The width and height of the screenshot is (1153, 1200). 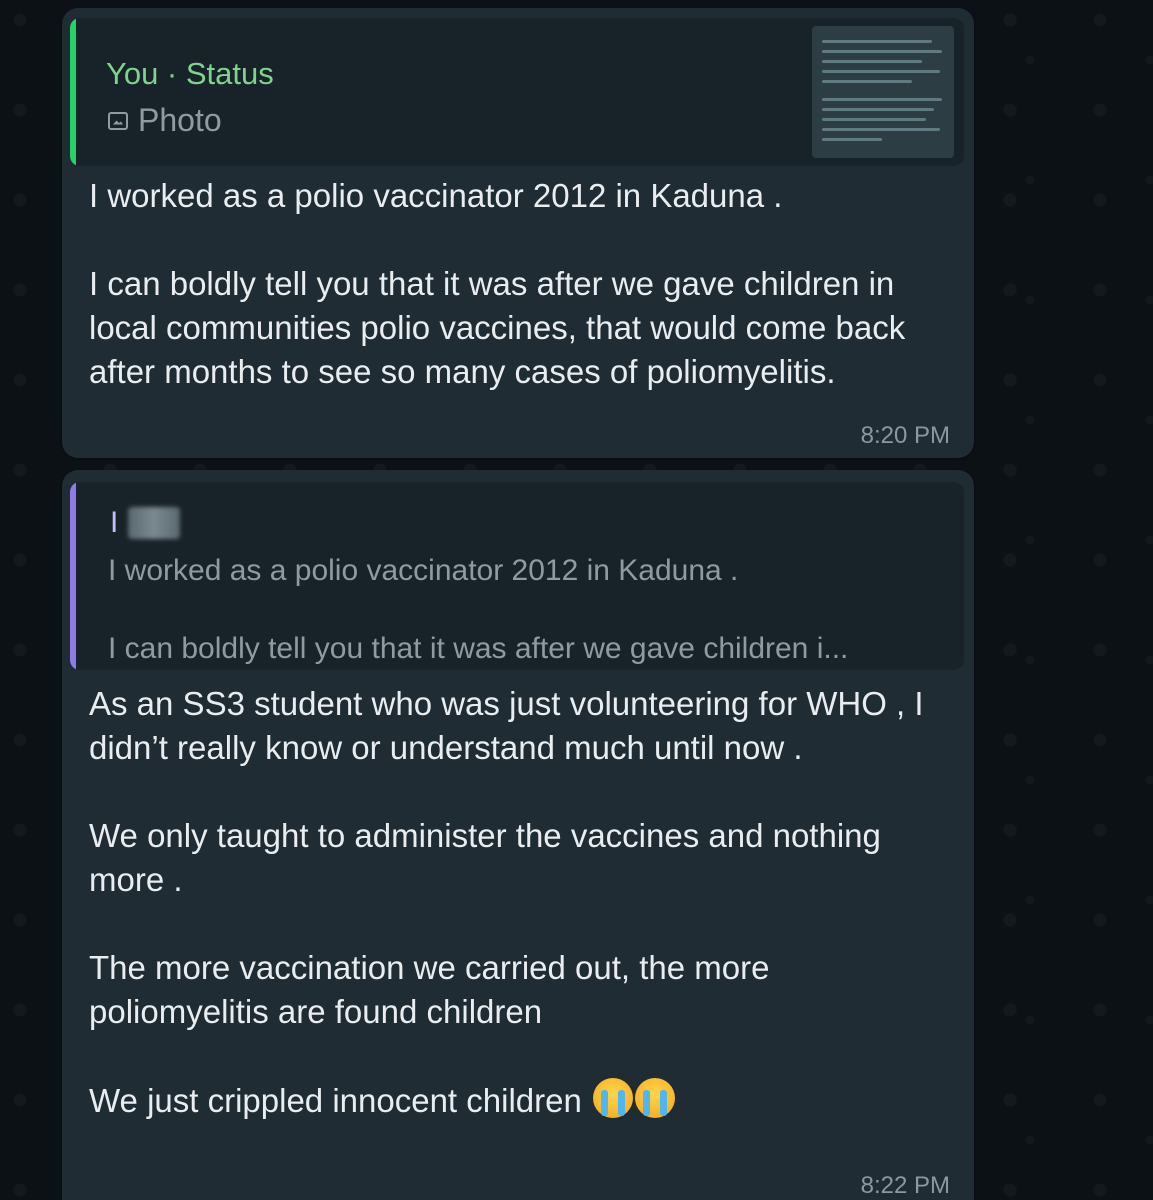 What do you see at coordinates (905, 435) in the screenshot?
I see `message-timestamp: 8:20 PM` at bounding box center [905, 435].